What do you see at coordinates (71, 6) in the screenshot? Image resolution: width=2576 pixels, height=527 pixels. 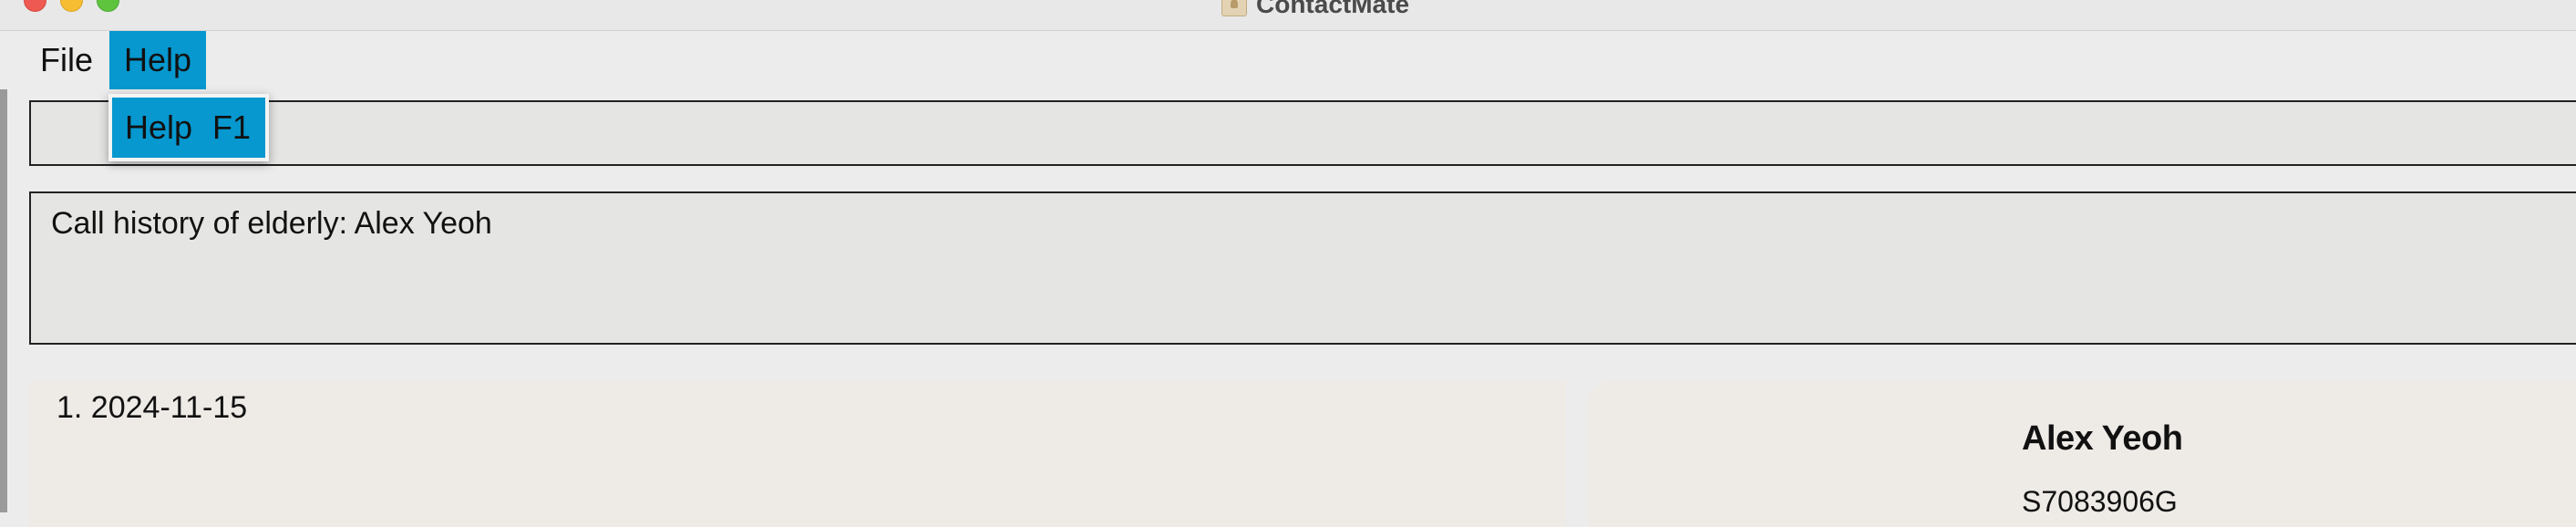 I see `minimize-window-button` at bounding box center [71, 6].